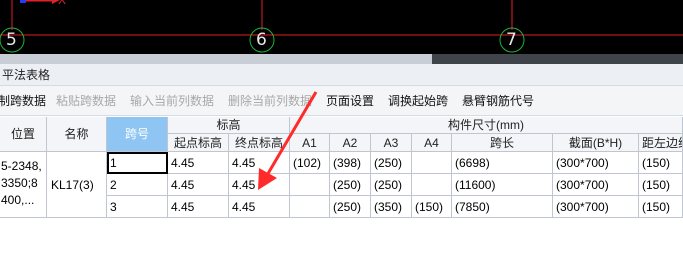 The width and height of the screenshot is (683, 275). I want to click on annotation-arrow, so click(288, 140).